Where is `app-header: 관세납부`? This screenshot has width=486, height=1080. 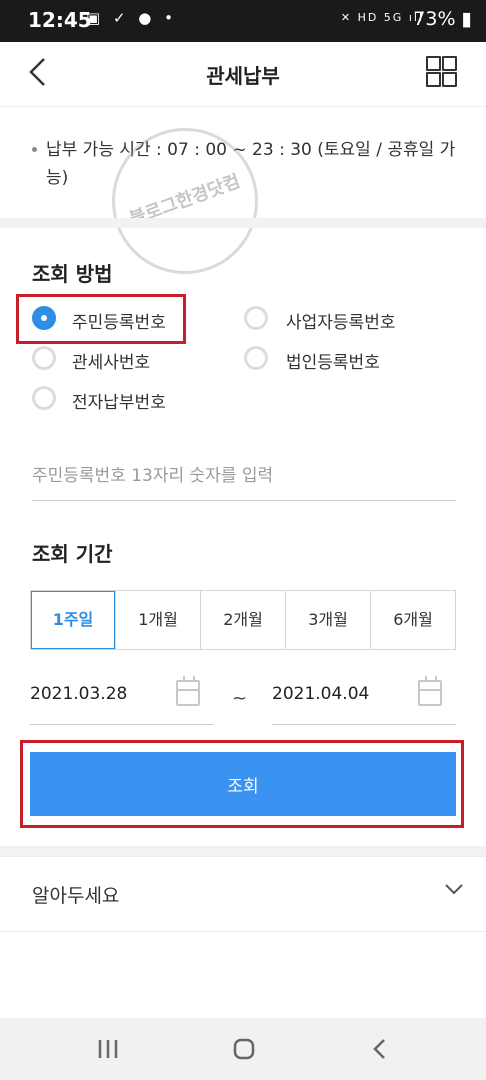
app-header: 관세납부 is located at coordinates (243, 74).